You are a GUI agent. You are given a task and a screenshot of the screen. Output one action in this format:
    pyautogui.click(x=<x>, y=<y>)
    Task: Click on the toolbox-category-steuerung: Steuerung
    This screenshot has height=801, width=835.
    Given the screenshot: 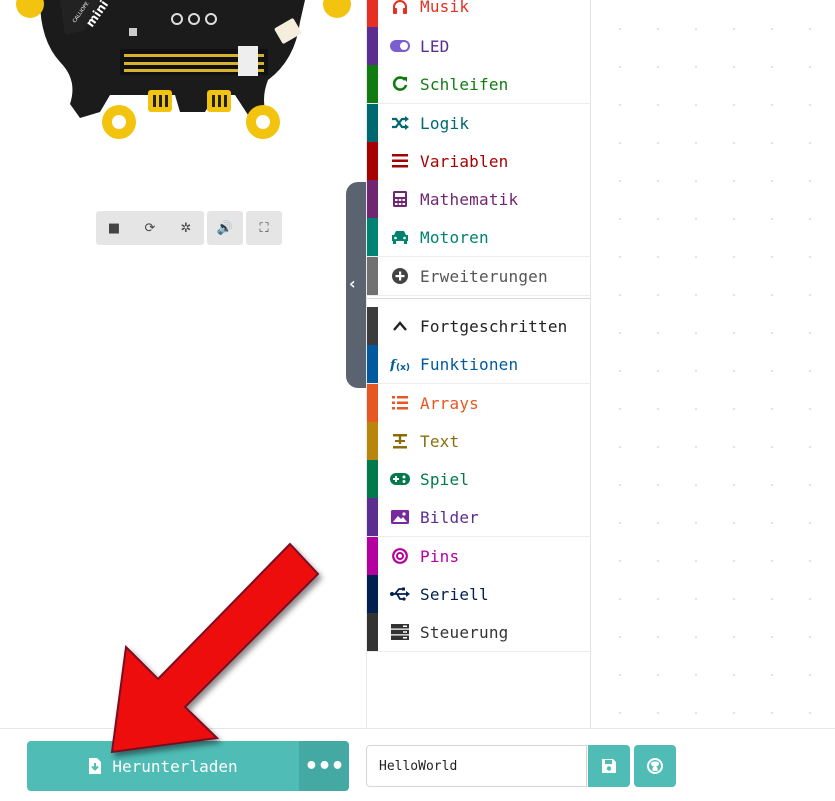 What is the action you would take?
    pyautogui.click(x=478, y=632)
    